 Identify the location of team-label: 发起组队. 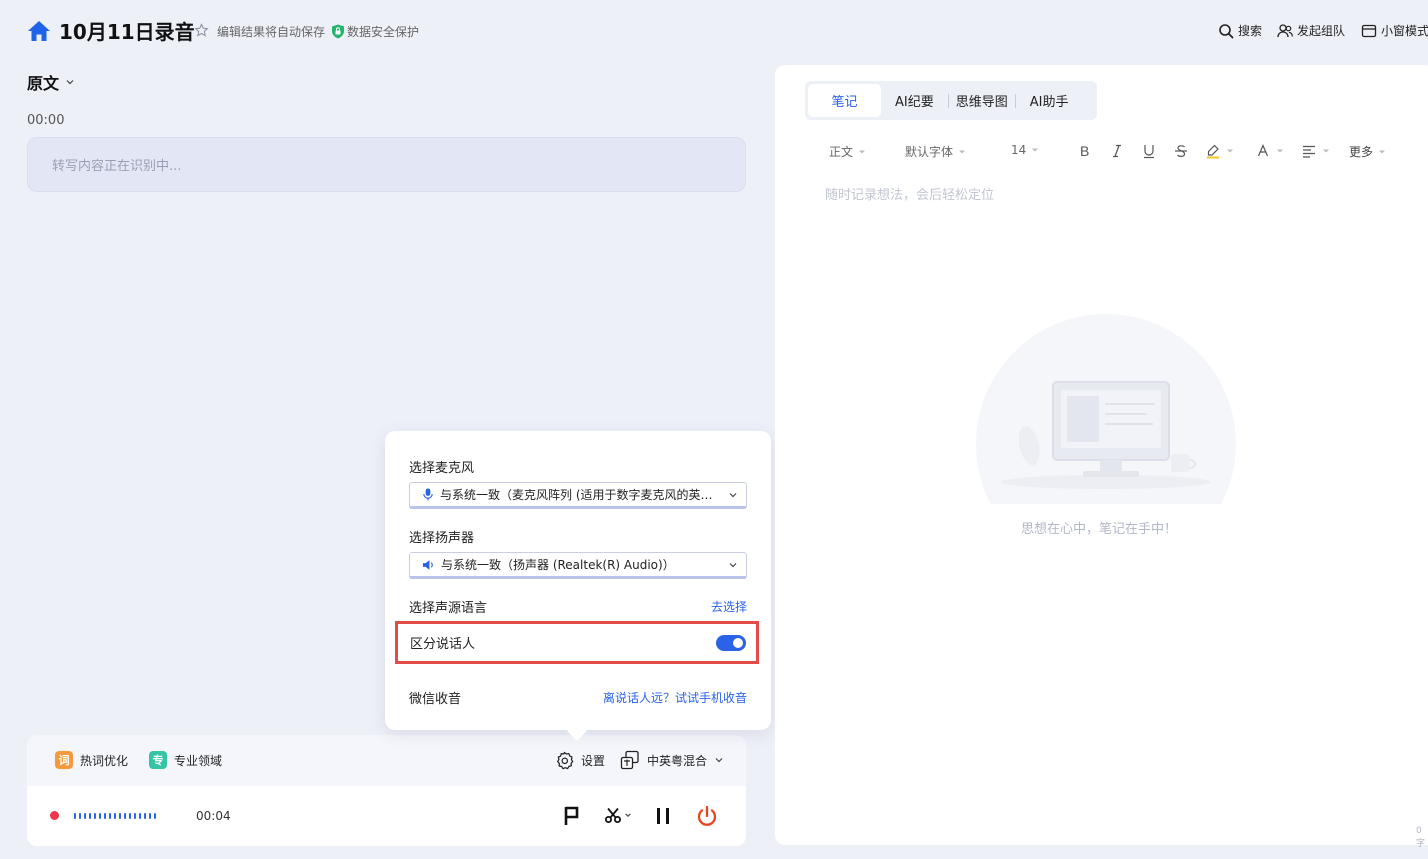
(1321, 31).